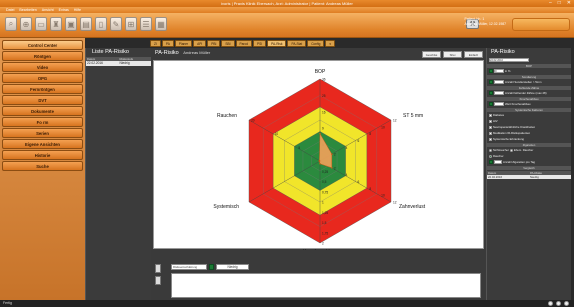 This screenshot has width=574, height=307. I want to click on bop-checkbox, so click(491, 71).